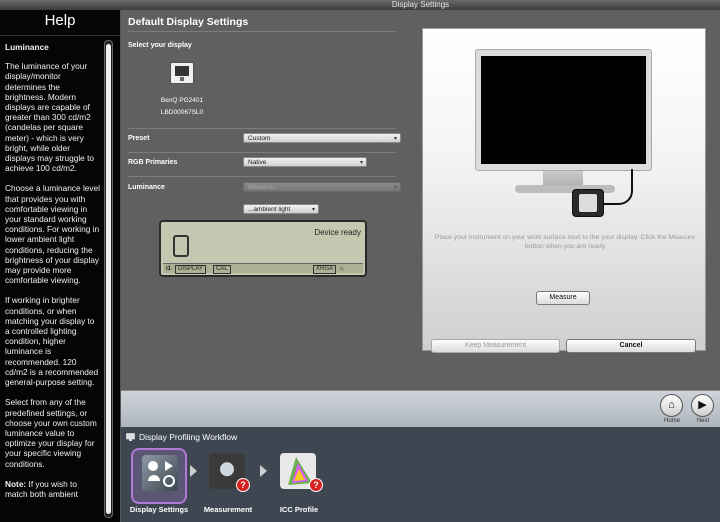  I want to click on next-button: ▶, so click(702, 405).